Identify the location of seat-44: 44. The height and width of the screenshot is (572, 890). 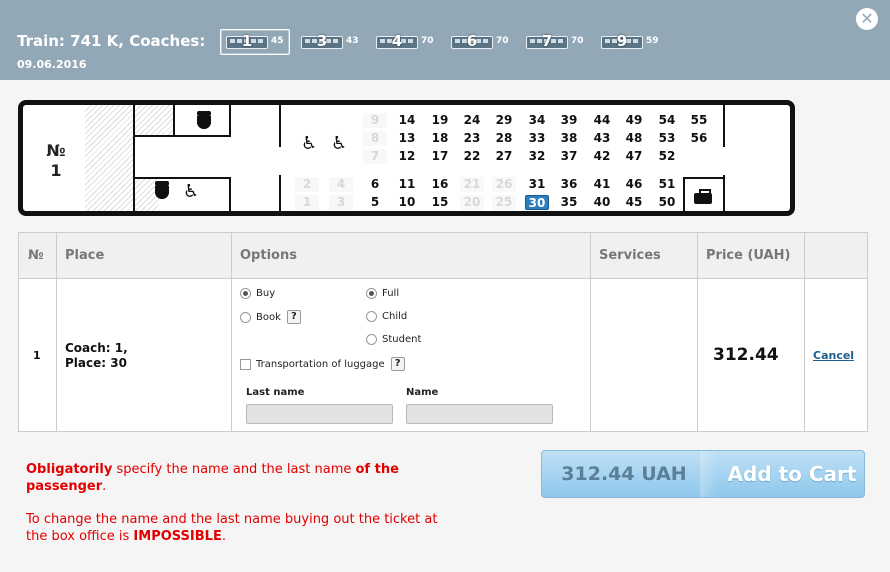
(602, 120).